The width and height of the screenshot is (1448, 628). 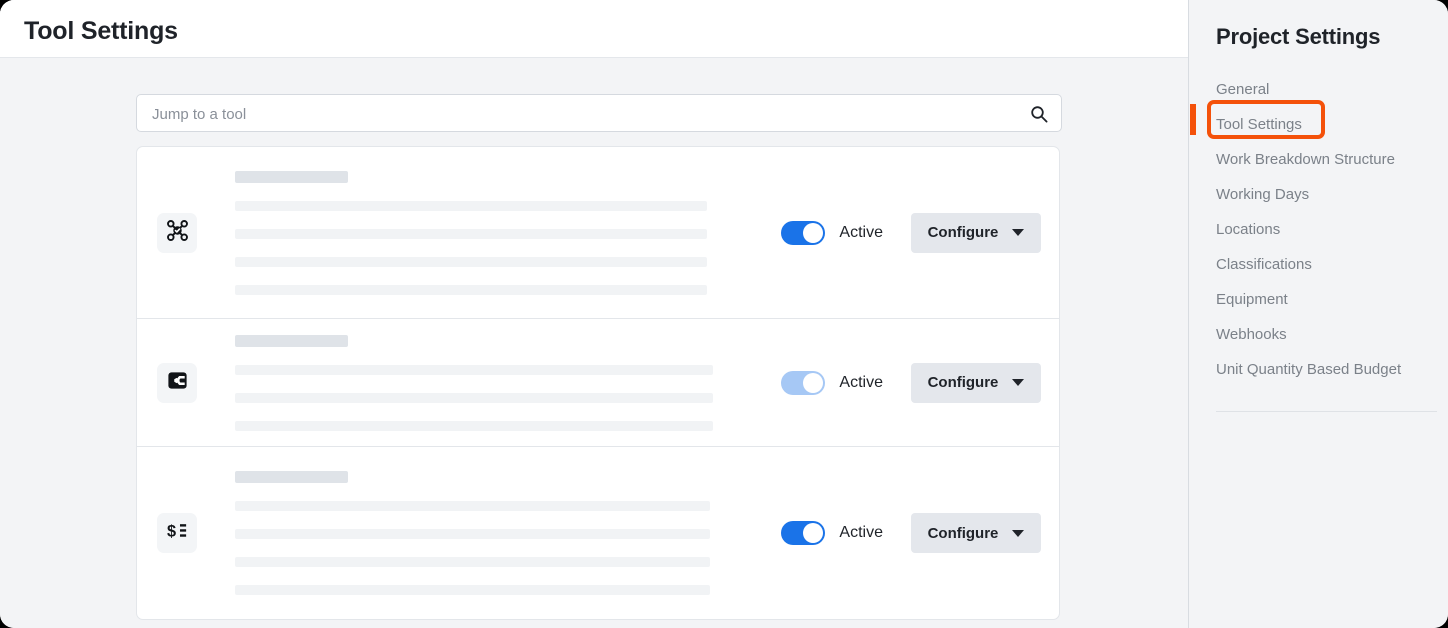 I want to click on tool-icon-container: $, so click(x=177, y=533).